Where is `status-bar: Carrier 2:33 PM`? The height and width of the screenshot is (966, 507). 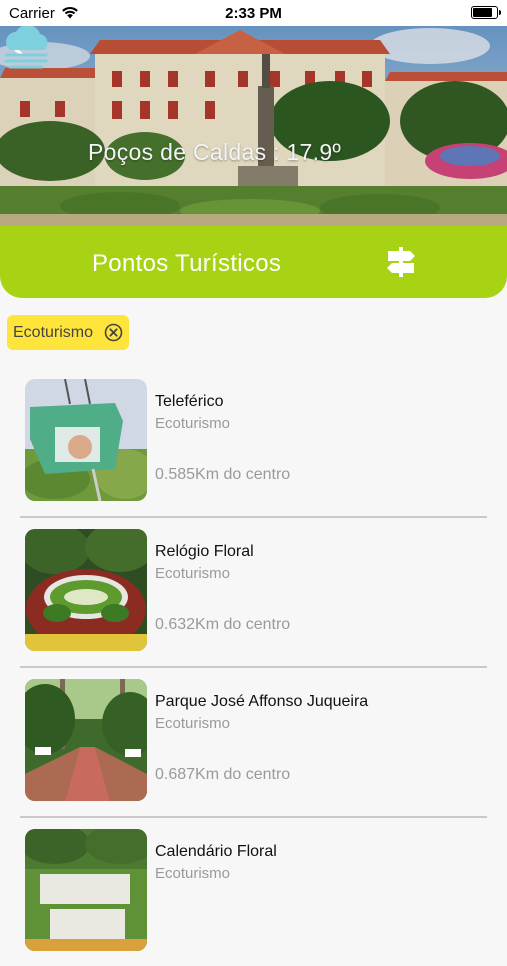
status-bar: Carrier 2:33 PM is located at coordinates (253, 13).